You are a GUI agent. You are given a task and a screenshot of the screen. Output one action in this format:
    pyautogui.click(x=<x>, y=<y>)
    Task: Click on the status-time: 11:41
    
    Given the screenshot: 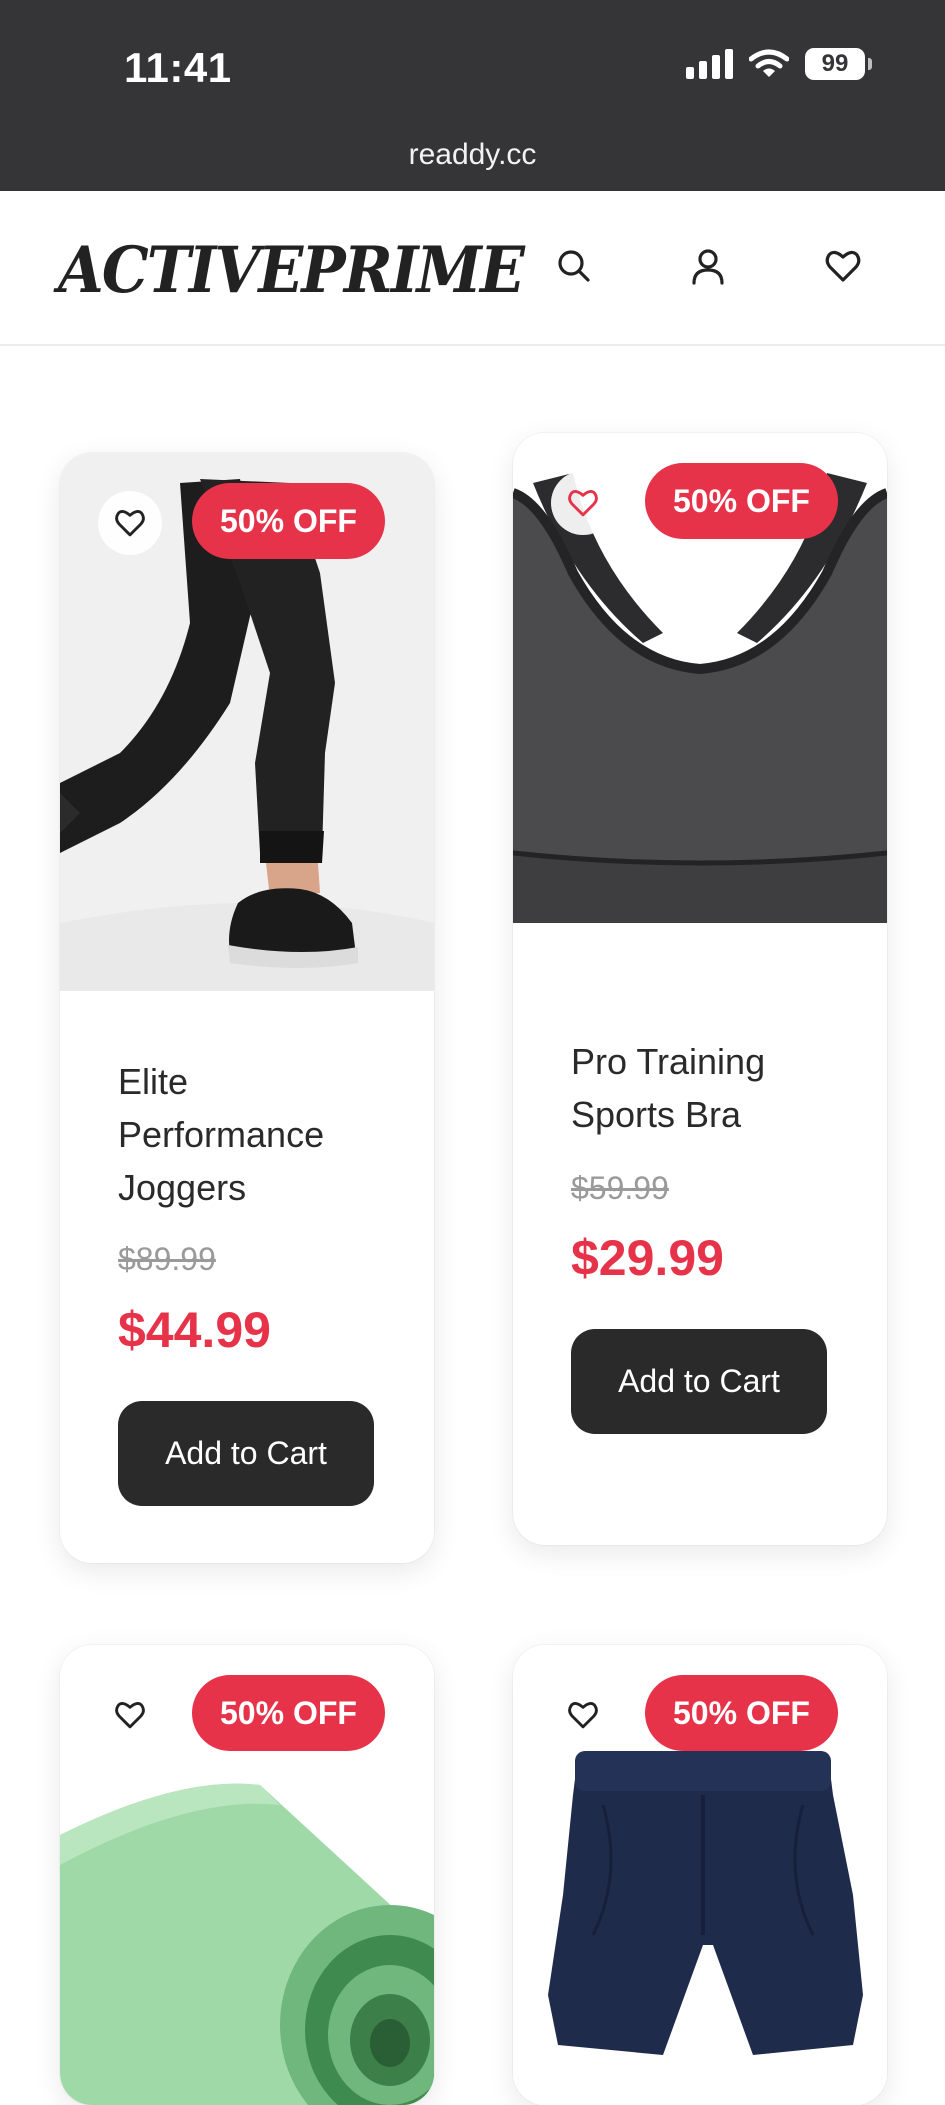 What is the action you would take?
    pyautogui.click(x=178, y=67)
    